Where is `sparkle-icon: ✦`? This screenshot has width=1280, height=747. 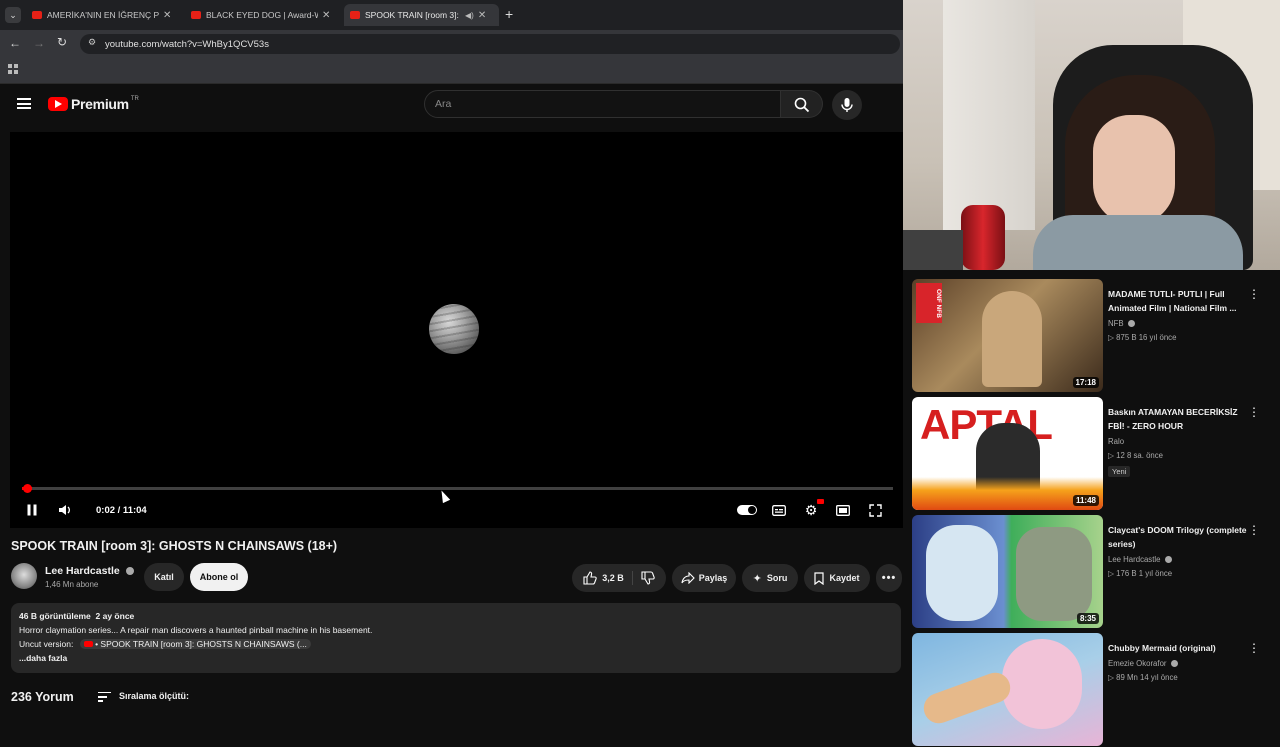 sparkle-icon: ✦ is located at coordinates (757, 578).